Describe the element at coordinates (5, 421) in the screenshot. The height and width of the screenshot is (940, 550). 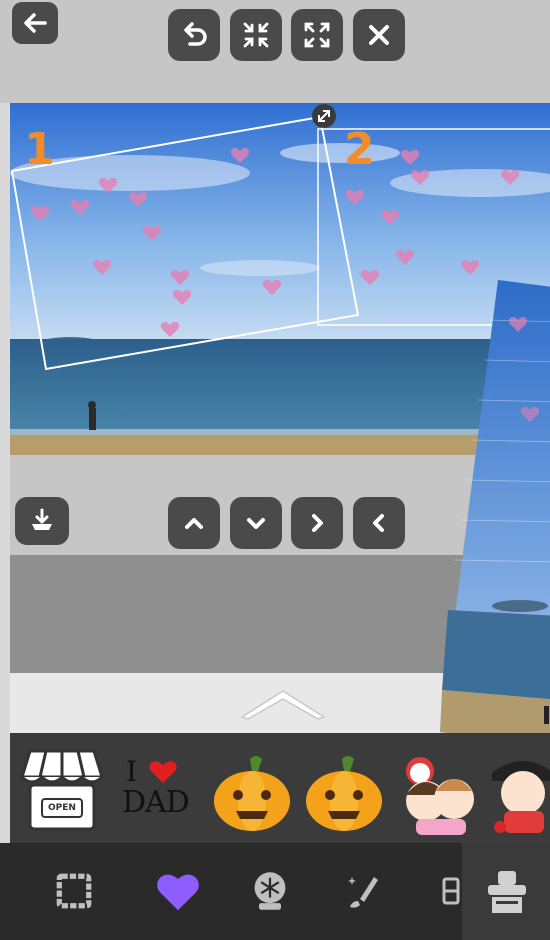
I see `left-edge-strip` at that location.